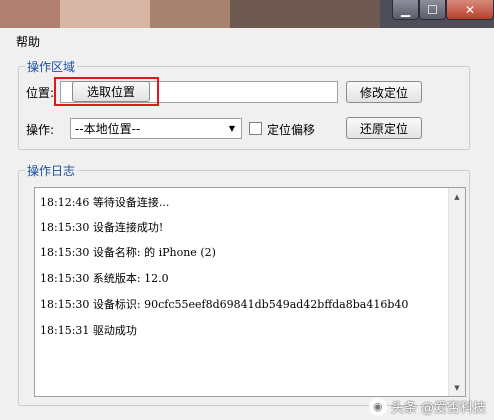  I want to click on maximize-icon: ☐, so click(432, 9).